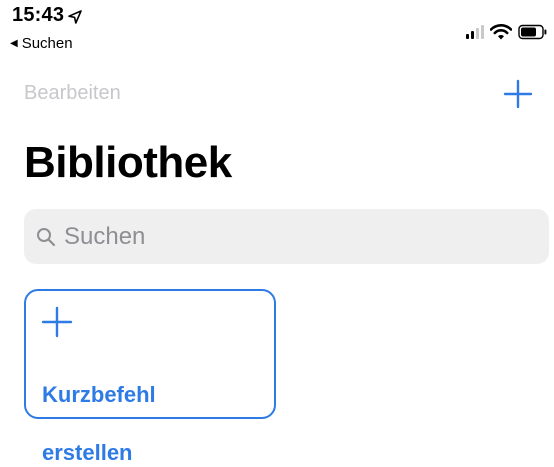  I want to click on status-icons, so click(507, 32).